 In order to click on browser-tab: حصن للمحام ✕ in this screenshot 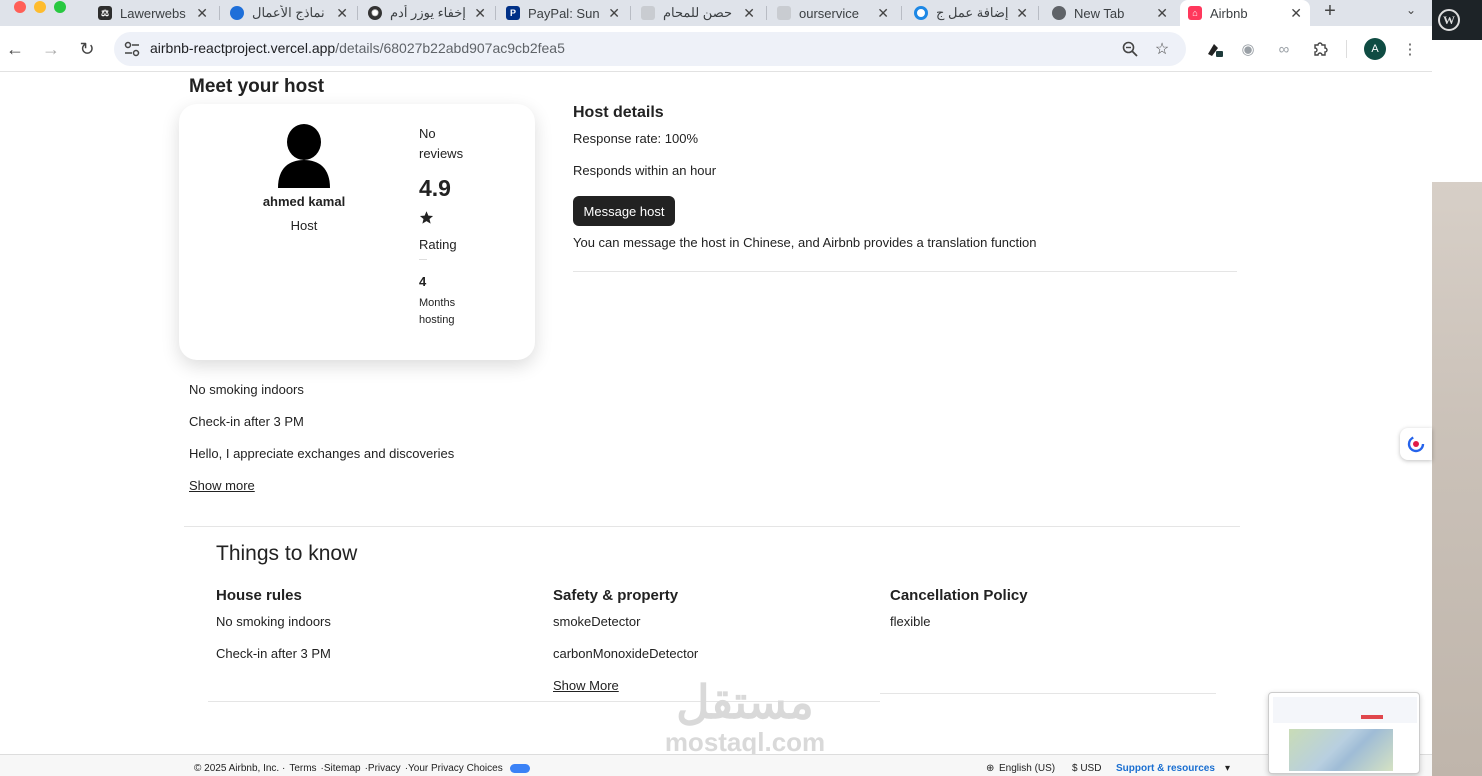, I will do `click(698, 13)`.